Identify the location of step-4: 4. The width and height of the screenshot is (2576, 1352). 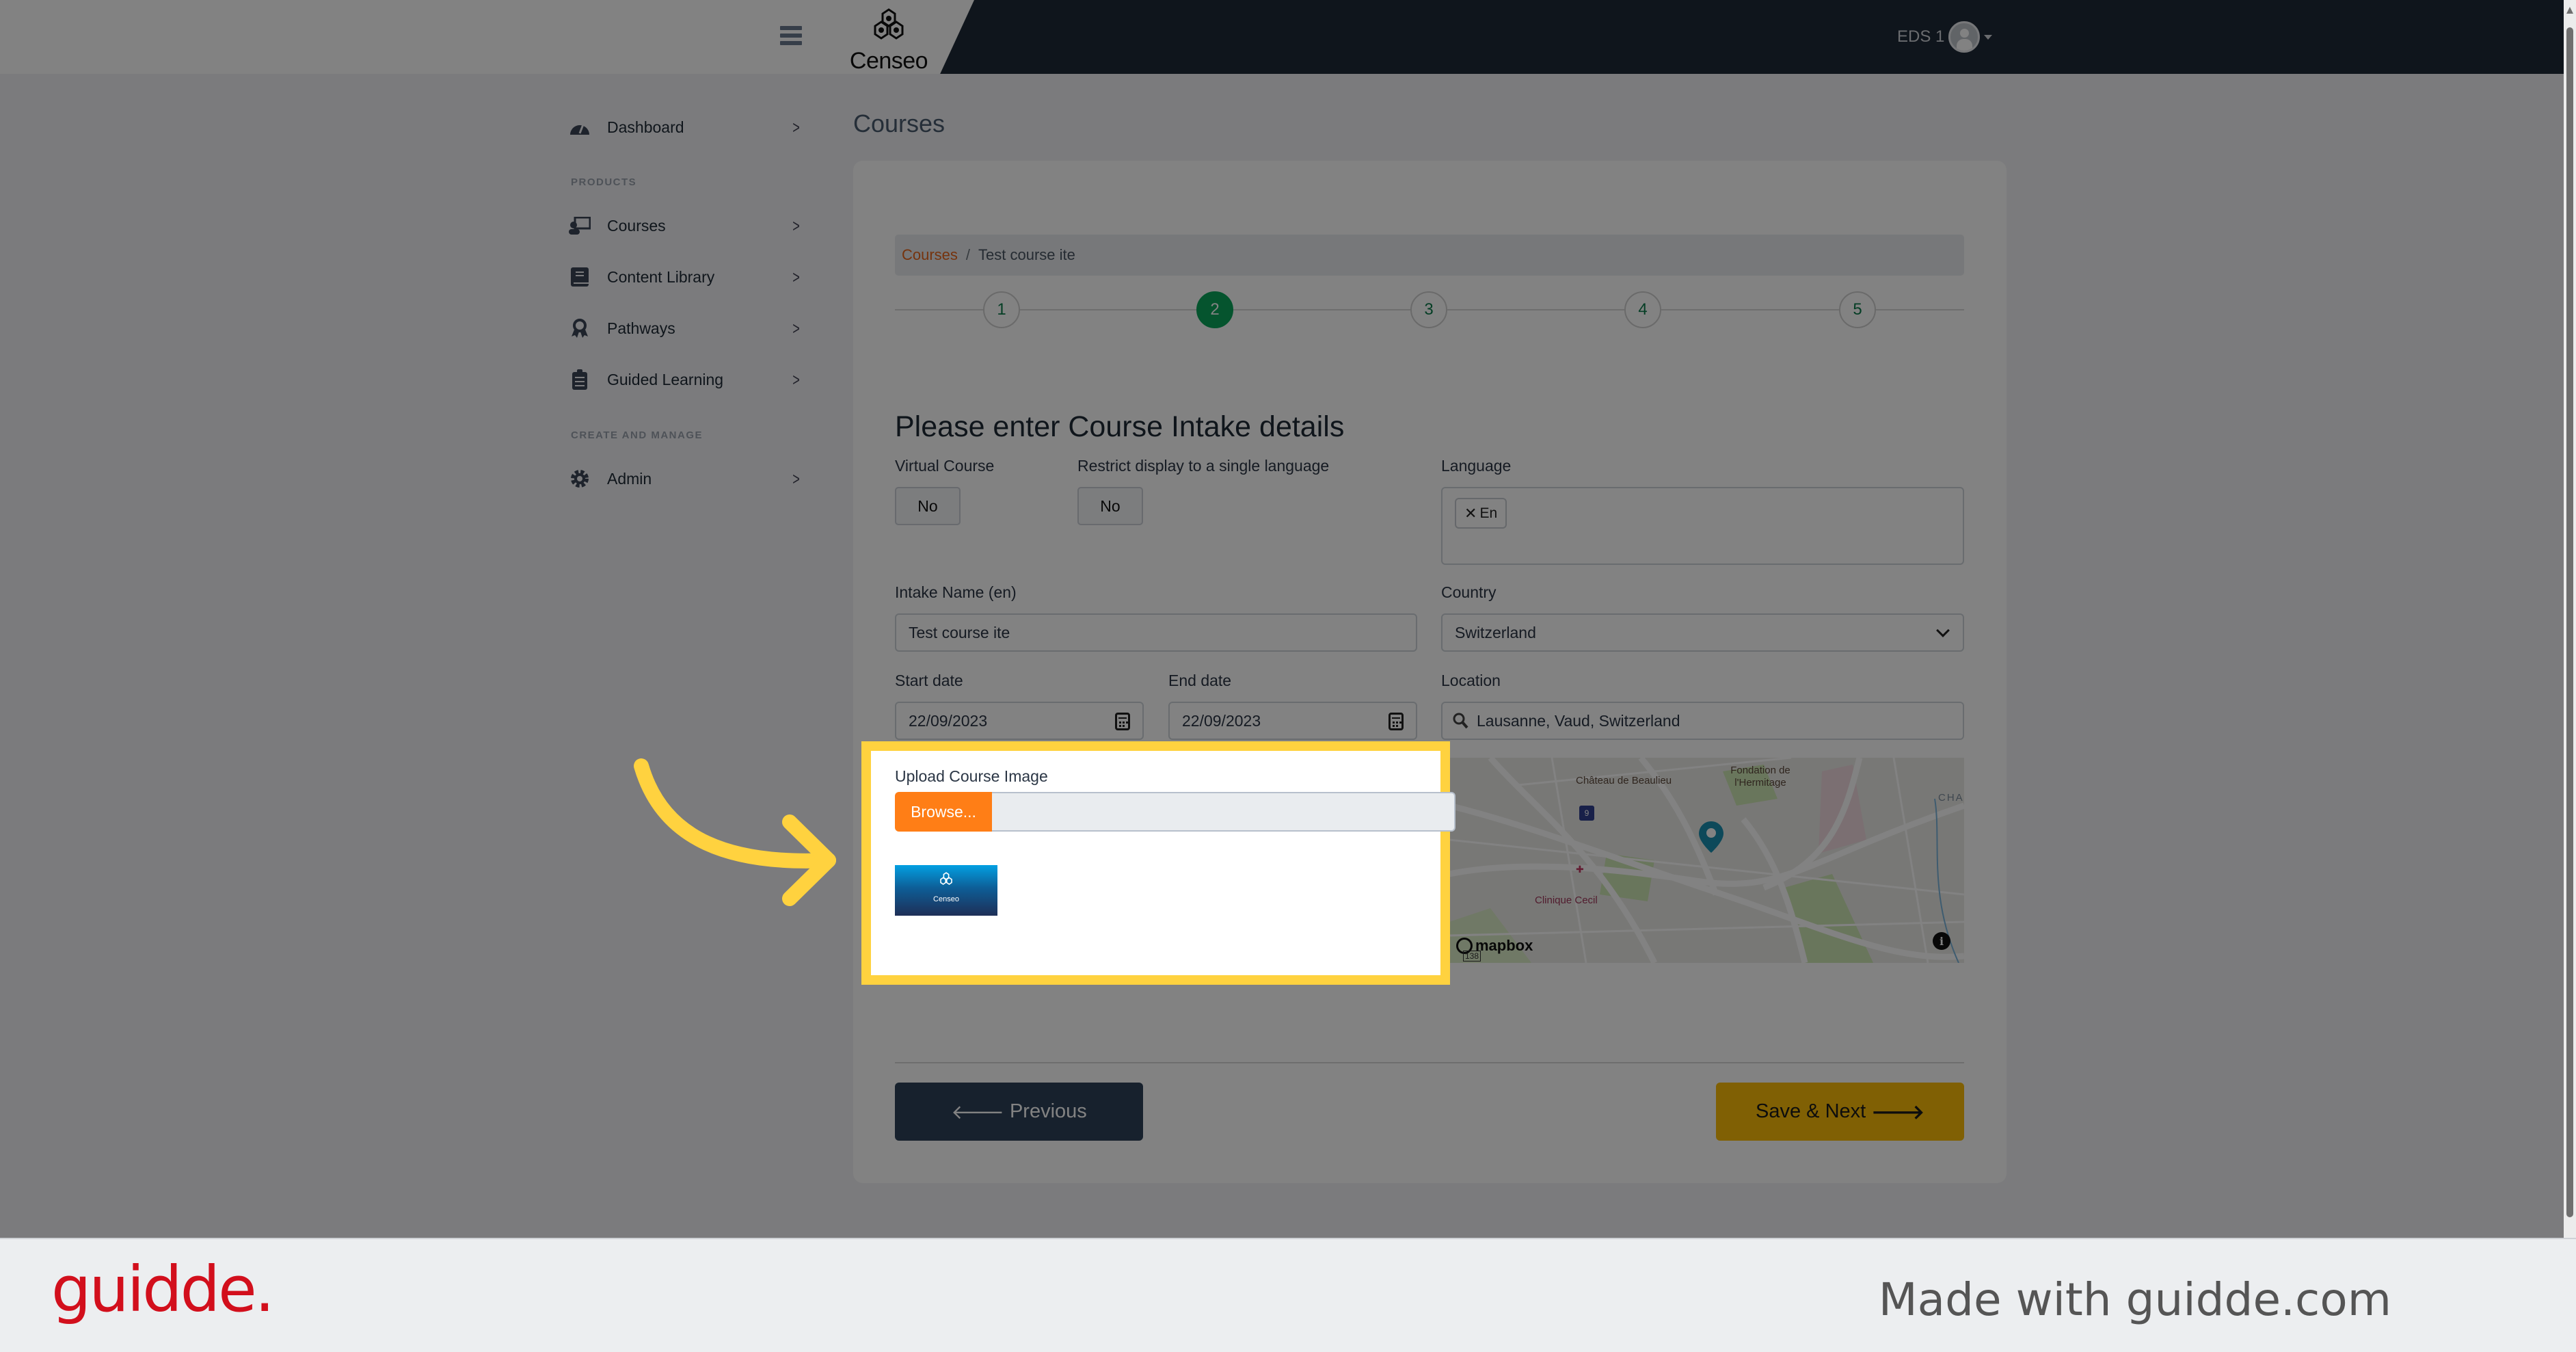
(1642, 309).